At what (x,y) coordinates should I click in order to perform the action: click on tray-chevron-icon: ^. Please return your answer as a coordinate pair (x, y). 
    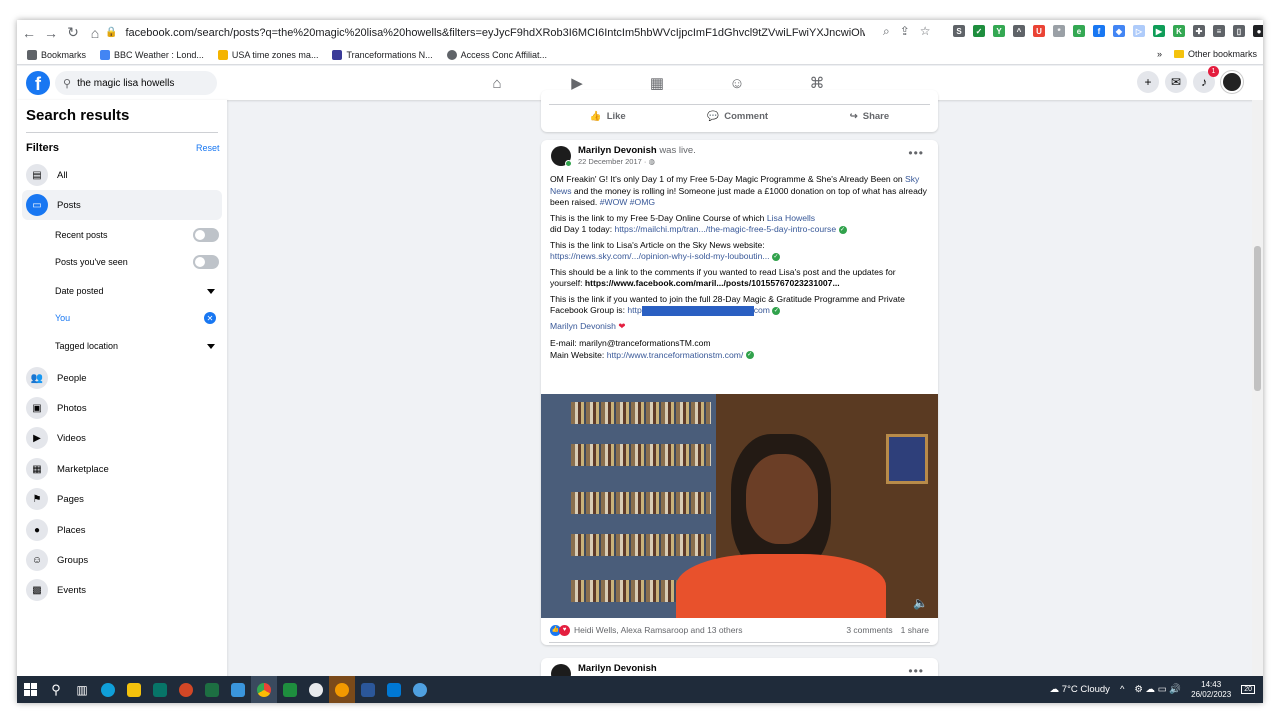
    Looking at the image, I should click on (1122, 689).